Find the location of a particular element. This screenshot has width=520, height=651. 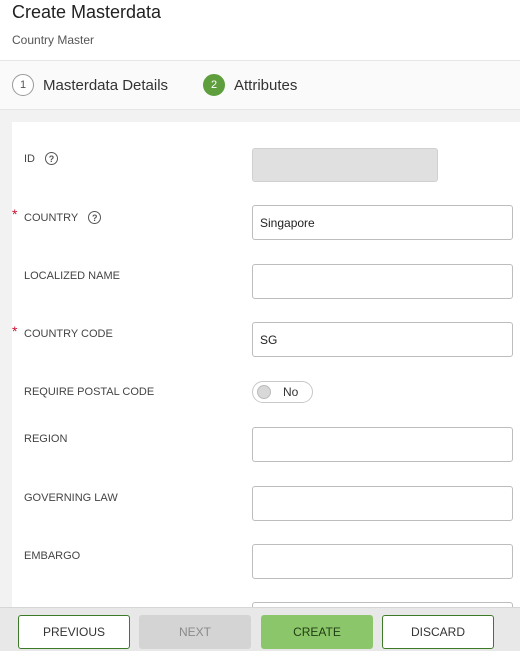

country-help-icon: ? is located at coordinates (95, 217).